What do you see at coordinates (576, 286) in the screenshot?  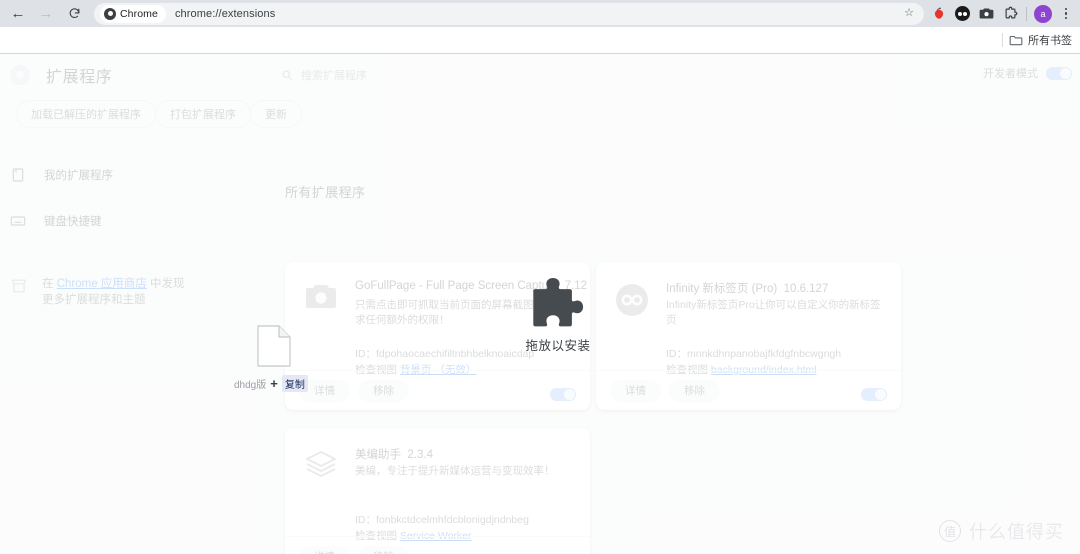 I see `extension-version: 7.12` at bounding box center [576, 286].